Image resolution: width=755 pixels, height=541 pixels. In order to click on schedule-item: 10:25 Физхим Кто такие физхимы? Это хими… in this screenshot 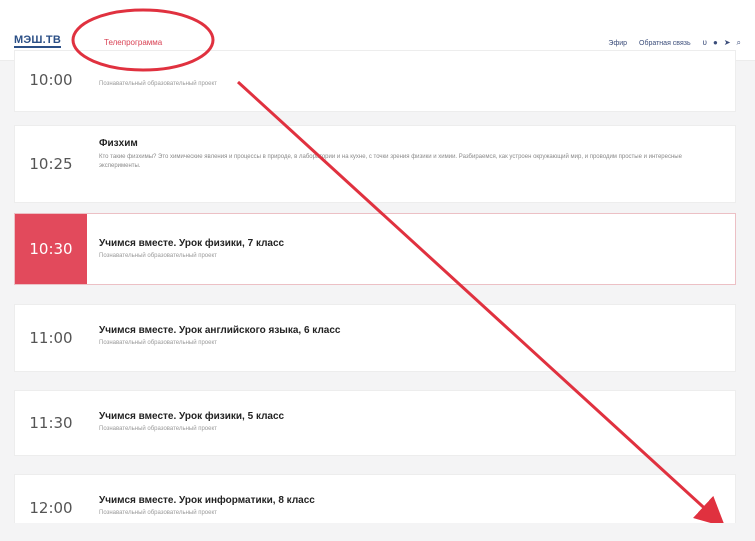, I will do `click(375, 164)`.